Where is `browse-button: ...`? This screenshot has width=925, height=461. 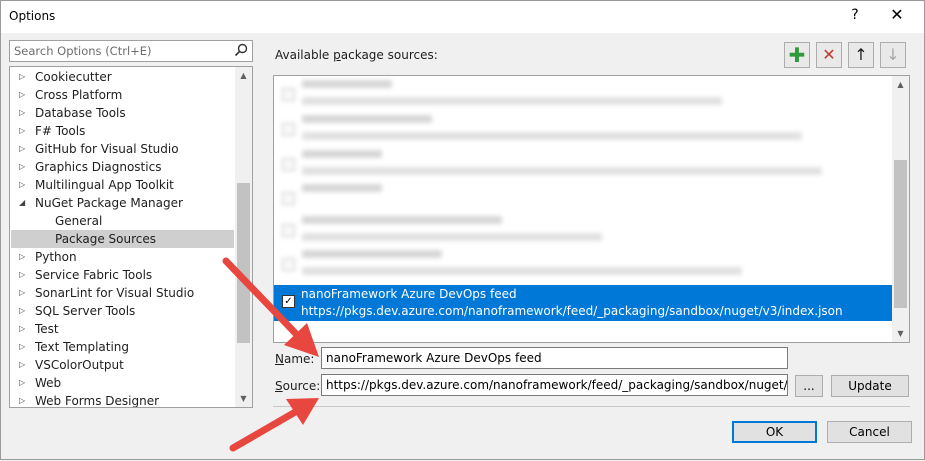 browse-button: ... is located at coordinates (809, 386).